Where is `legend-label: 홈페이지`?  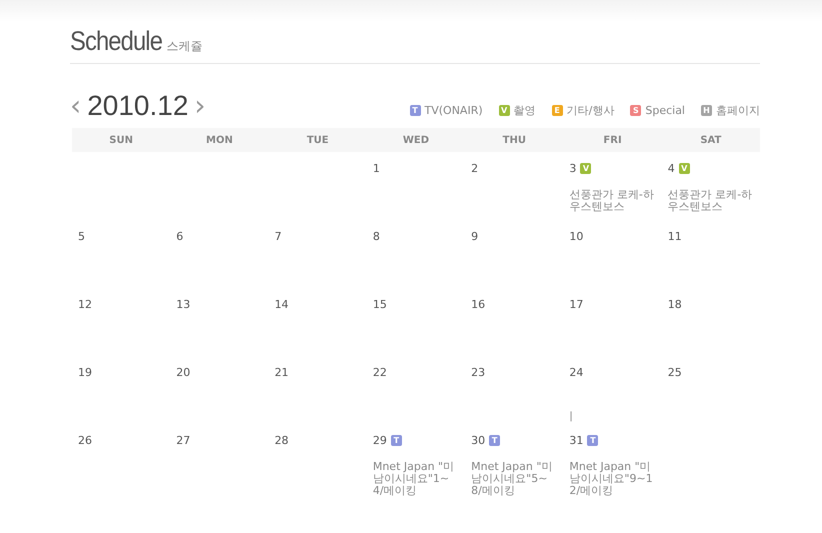 legend-label: 홈페이지 is located at coordinates (738, 110).